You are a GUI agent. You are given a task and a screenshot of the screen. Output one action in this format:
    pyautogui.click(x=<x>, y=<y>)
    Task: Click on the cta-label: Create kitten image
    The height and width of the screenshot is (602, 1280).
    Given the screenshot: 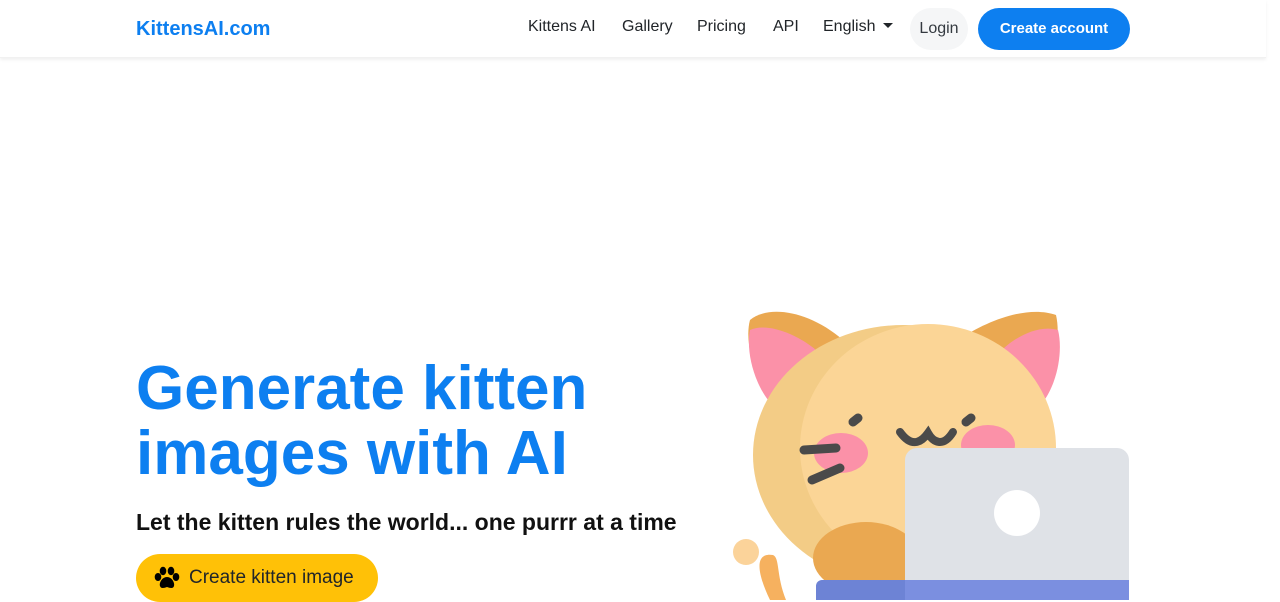 What is the action you would take?
    pyautogui.click(x=271, y=577)
    